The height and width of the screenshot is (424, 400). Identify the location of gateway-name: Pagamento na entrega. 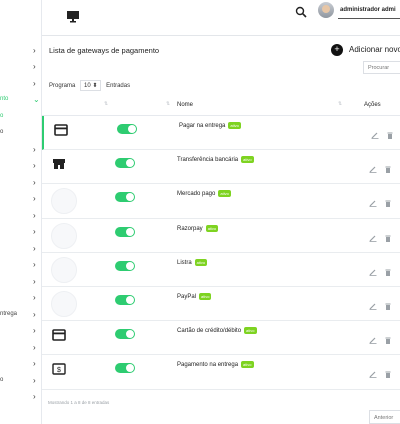
(208, 365).